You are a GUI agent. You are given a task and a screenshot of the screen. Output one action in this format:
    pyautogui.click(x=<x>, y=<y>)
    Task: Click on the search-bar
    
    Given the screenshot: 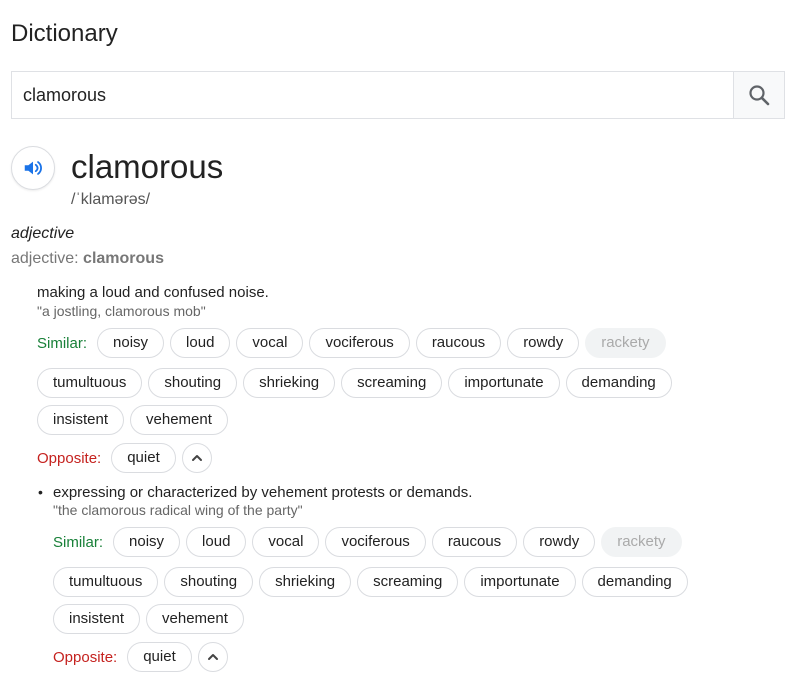 What is the action you would take?
    pyautogui.click(x=398, y=95)
    